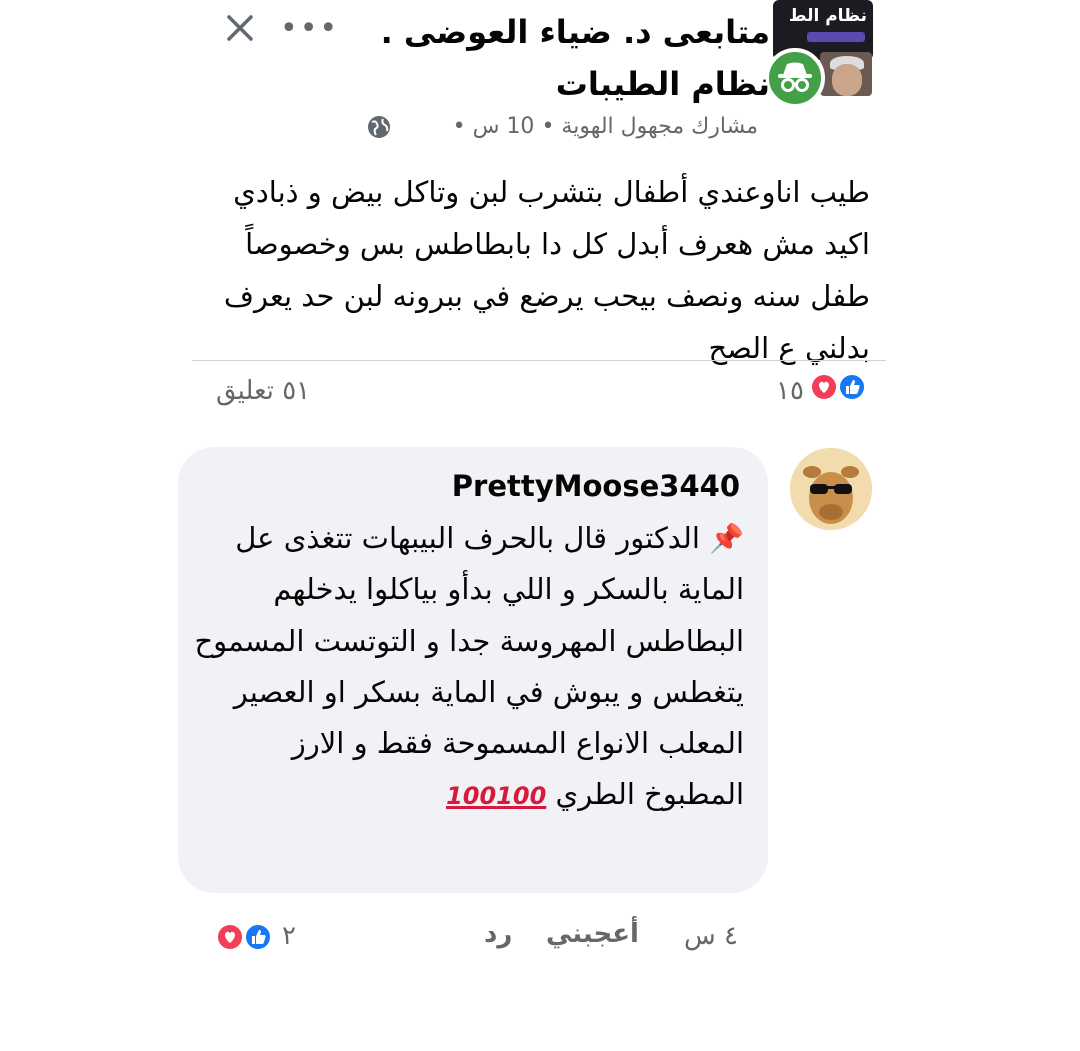 This screenshot has height=1051, width=1080. Describe the element at coordinates (846, 74) in the screenshot. I see `group-photo` at that location.